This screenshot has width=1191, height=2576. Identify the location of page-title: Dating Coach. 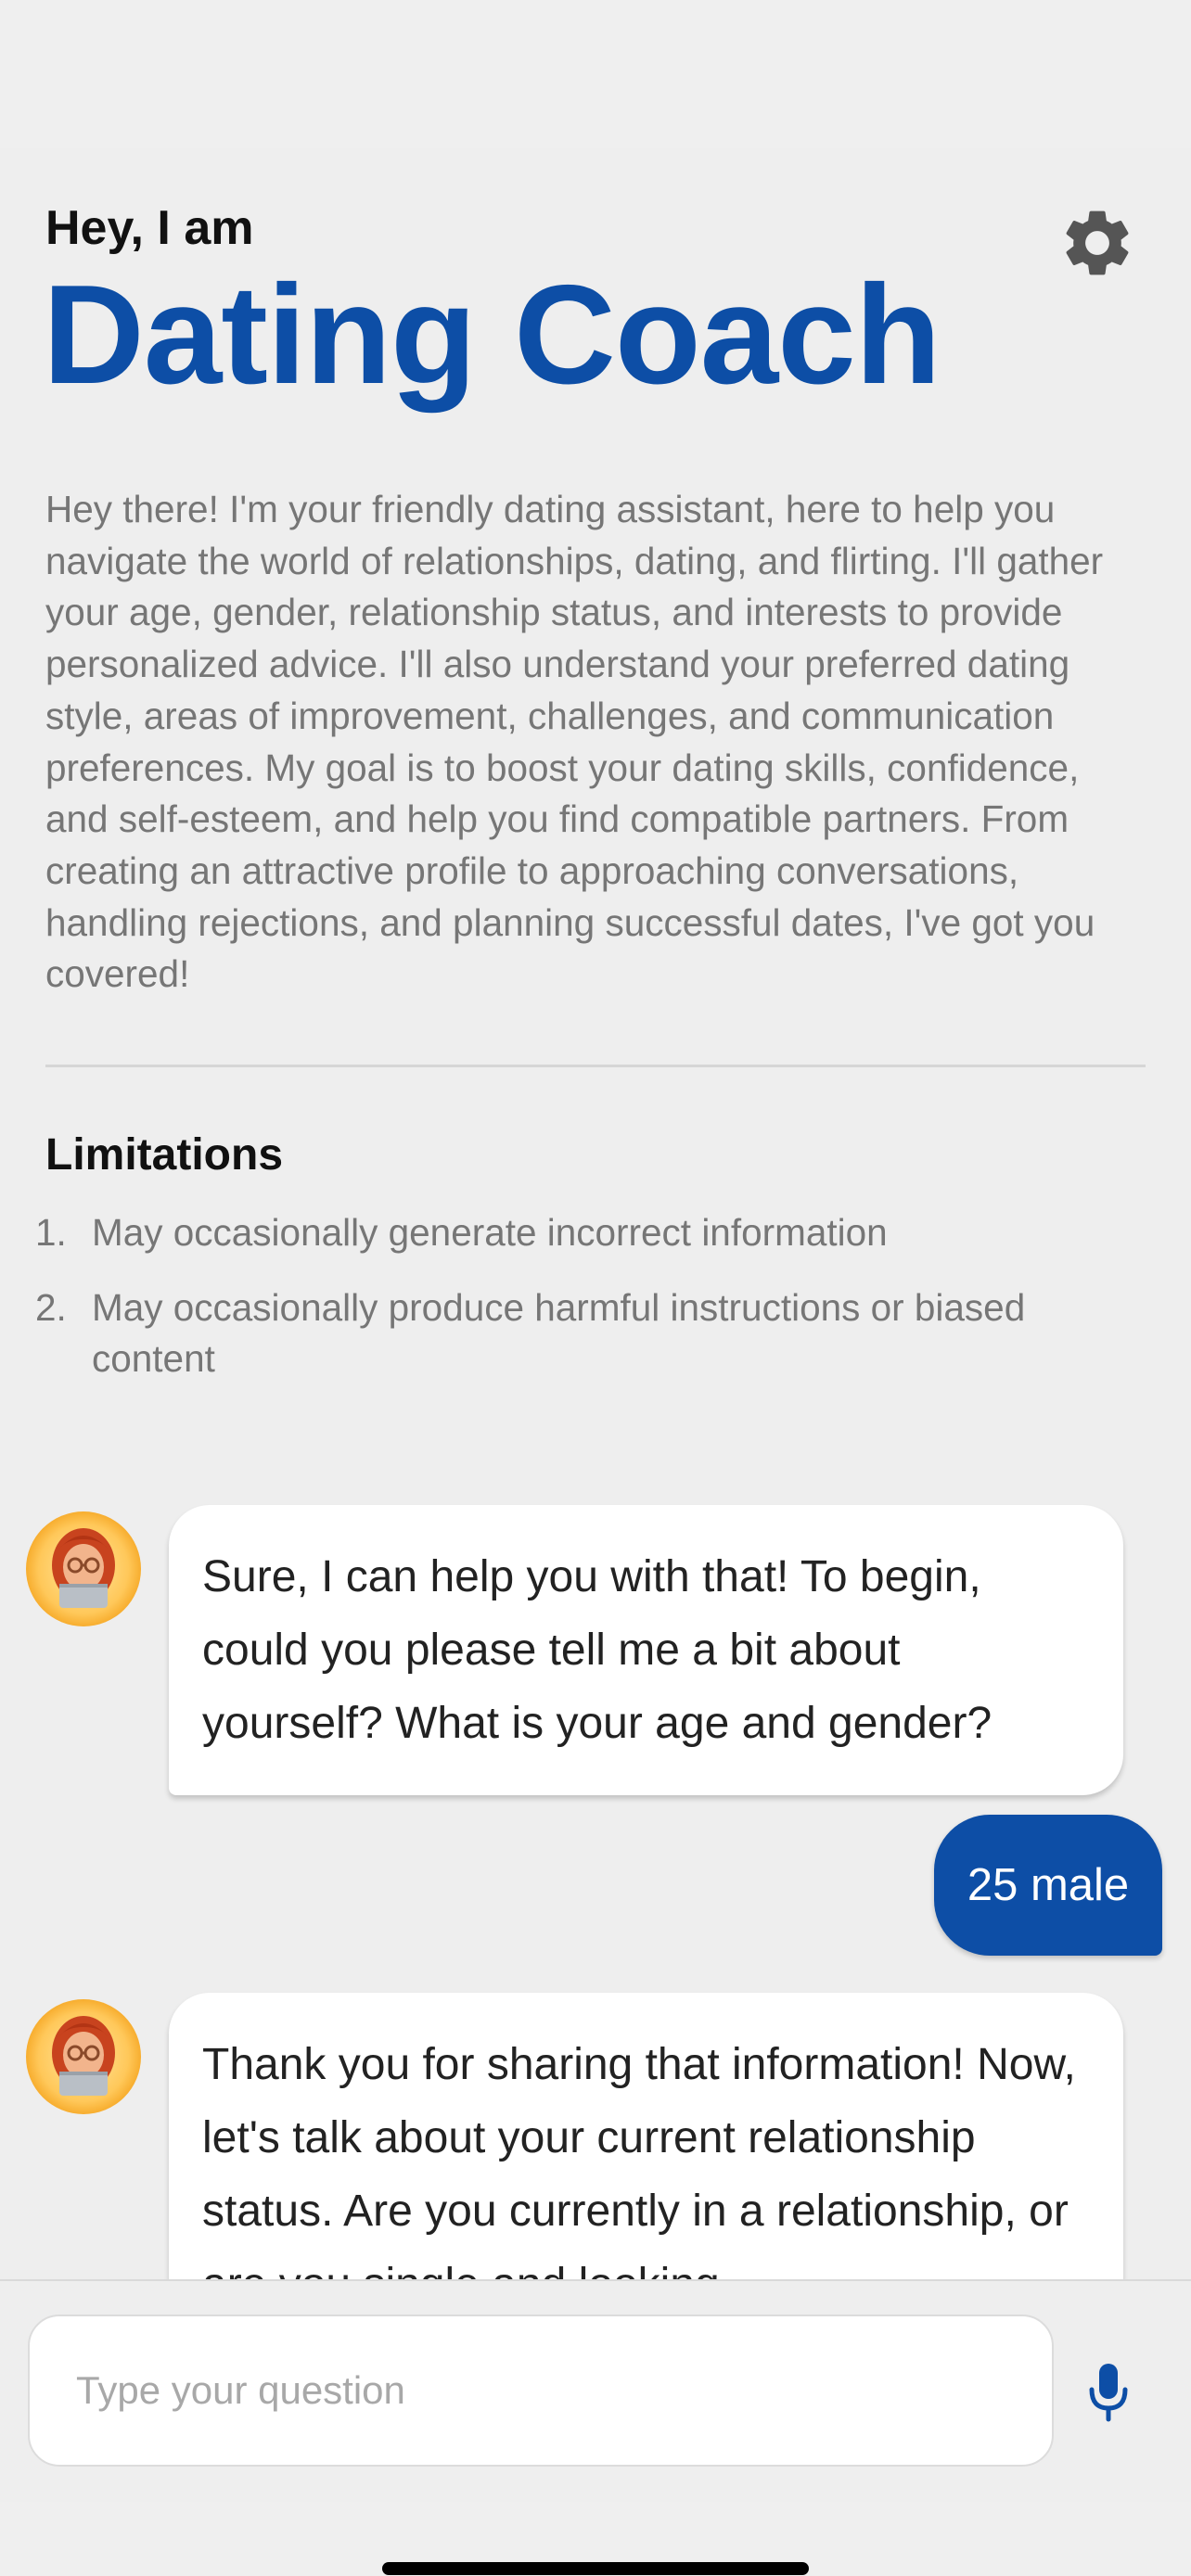
(492, 335).